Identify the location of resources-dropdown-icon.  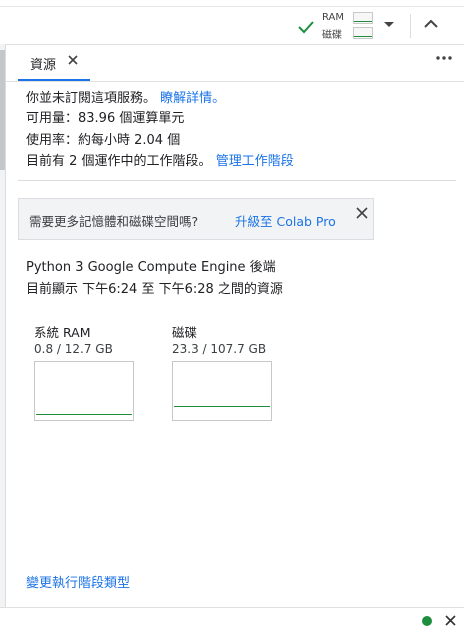
(389, 24).